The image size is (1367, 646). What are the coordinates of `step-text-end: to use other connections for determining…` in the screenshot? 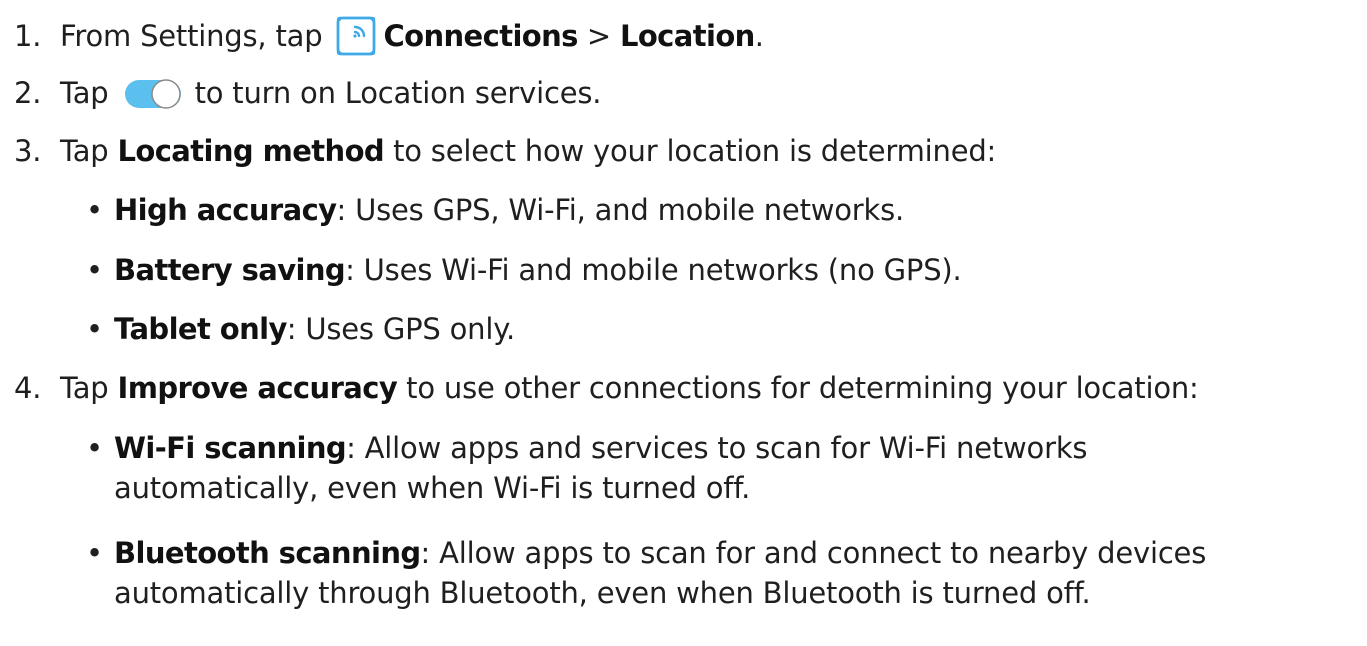 It's located at (798, 388).